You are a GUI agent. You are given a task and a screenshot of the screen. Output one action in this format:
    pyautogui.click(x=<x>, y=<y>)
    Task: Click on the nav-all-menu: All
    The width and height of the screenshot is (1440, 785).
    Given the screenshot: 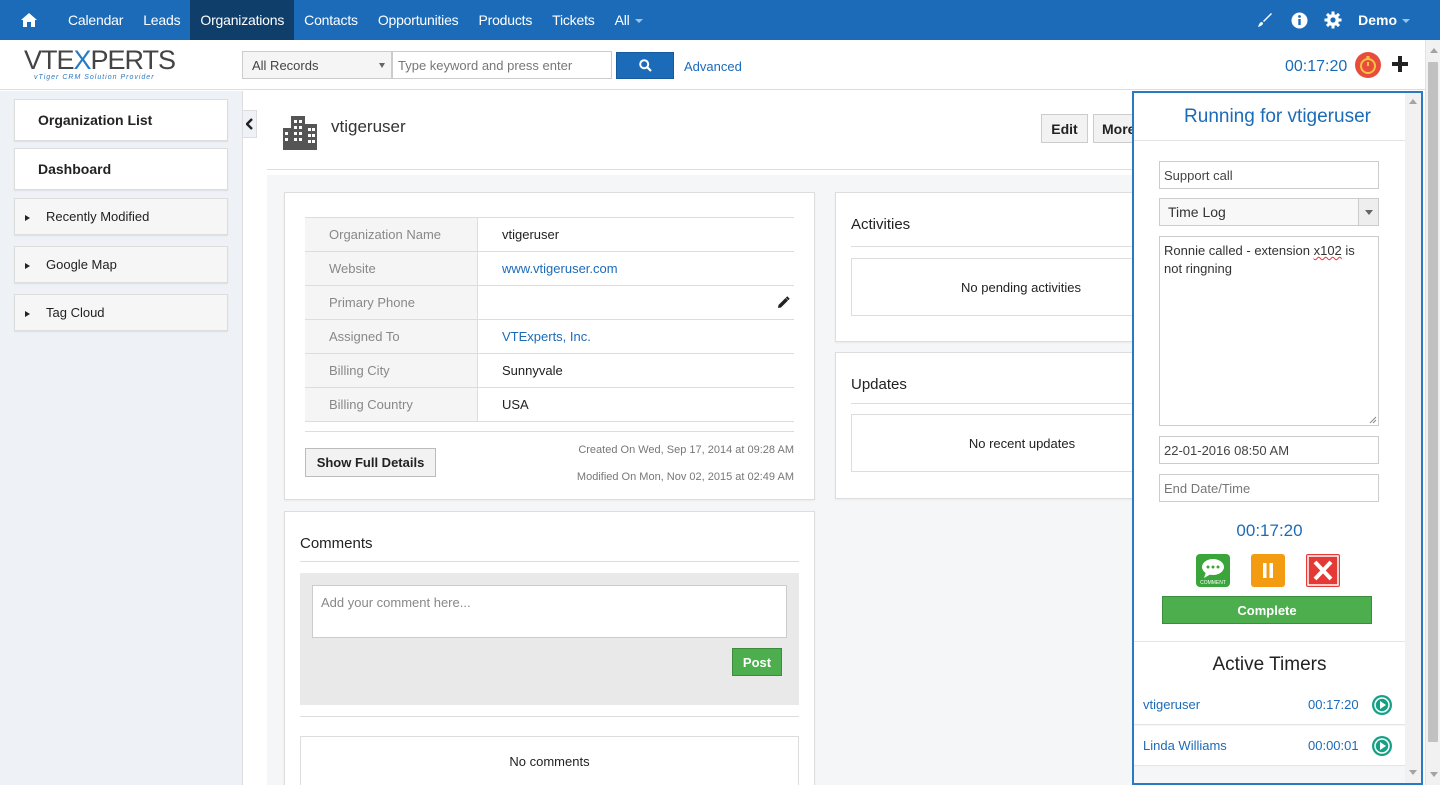 What is the action you would take?
    pyautogui.click(x=629, y=20)
    